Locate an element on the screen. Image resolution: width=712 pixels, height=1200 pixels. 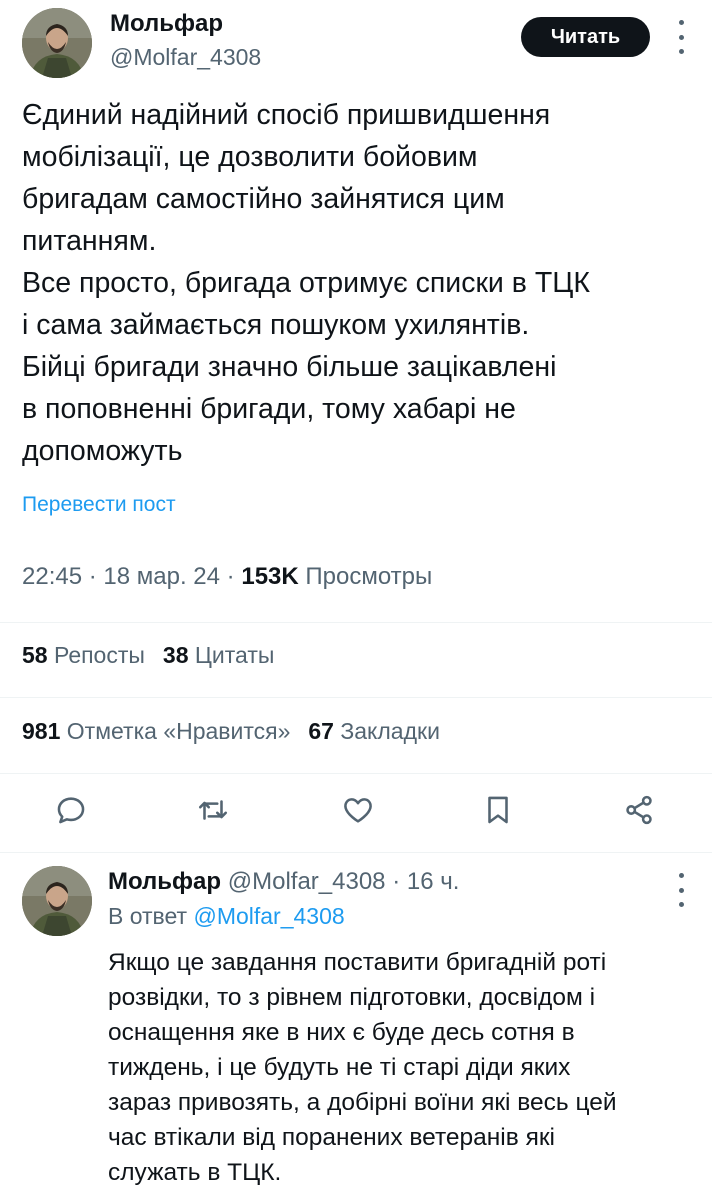
tweet-time: 22:45 is located at coordinates (52, 576).